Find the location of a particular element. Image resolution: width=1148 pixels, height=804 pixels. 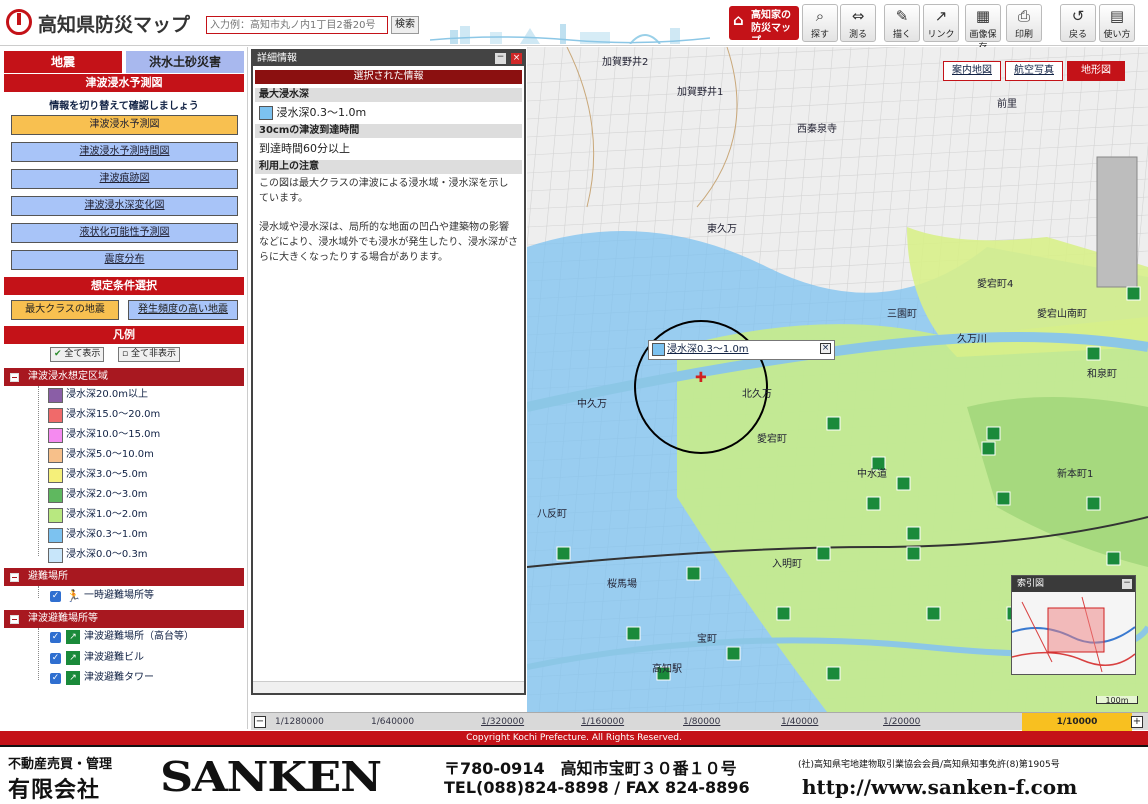

help-button: ▤ 使い方 is located at coordinates (1117, 23).